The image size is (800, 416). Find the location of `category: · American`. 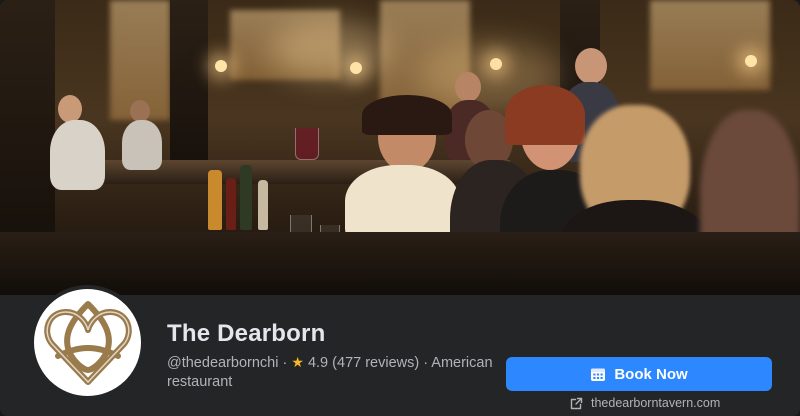

category: · American is located at coordinates (458, 363).